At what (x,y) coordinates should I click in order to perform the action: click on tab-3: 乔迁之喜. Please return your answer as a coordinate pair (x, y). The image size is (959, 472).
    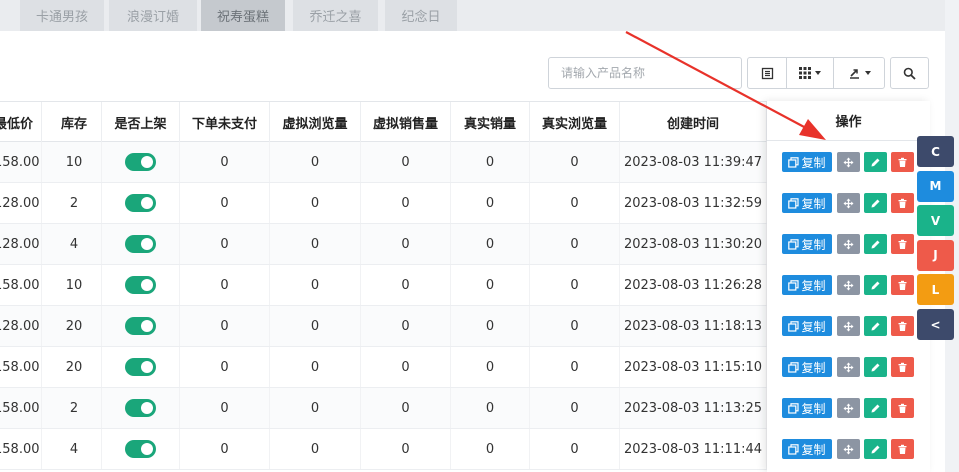
    Looking at the image, I should click on (335, 15).